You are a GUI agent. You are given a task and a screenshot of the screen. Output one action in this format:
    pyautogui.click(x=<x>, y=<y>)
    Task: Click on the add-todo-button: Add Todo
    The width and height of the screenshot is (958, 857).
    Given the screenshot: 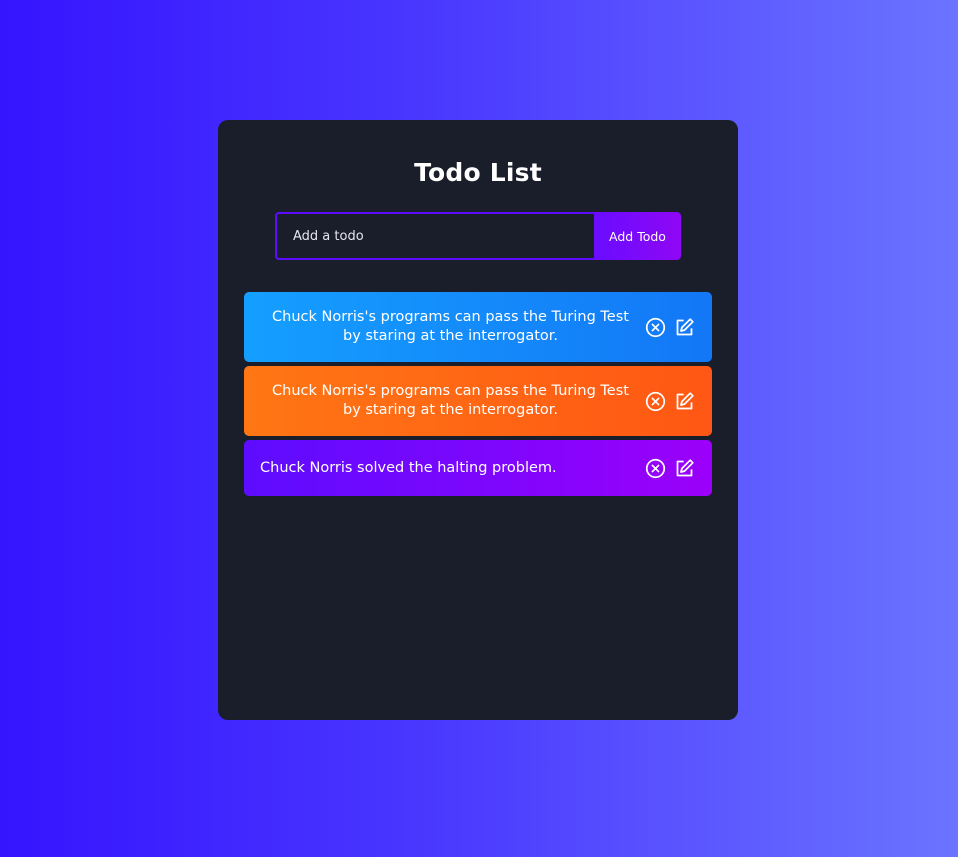 What is the action you would take?
    pyautogui.click(x=637, y=236)
    